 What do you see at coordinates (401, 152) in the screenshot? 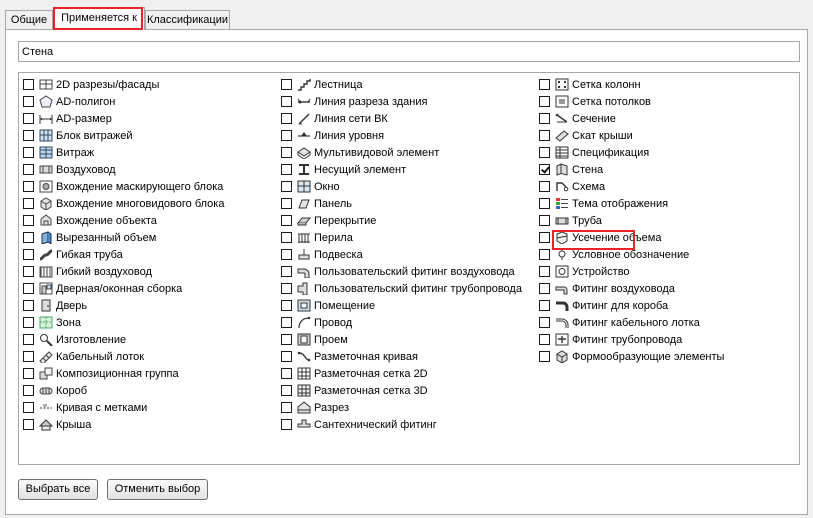
I see `list-item: Мультивидовой элемент` at bounding box center [401, 152].